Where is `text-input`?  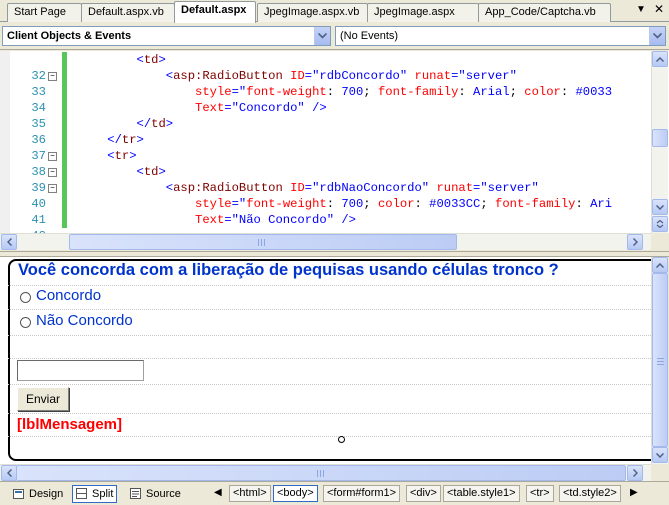
text-input is located at coordinates (80, 370).